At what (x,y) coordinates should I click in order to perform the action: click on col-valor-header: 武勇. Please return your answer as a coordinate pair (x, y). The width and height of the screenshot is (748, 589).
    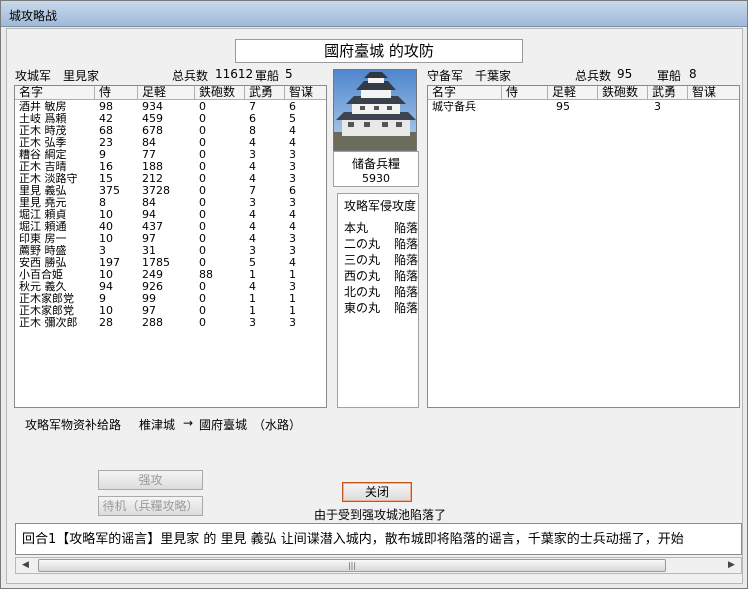
    Looking at the image, I should click on (265, 93).